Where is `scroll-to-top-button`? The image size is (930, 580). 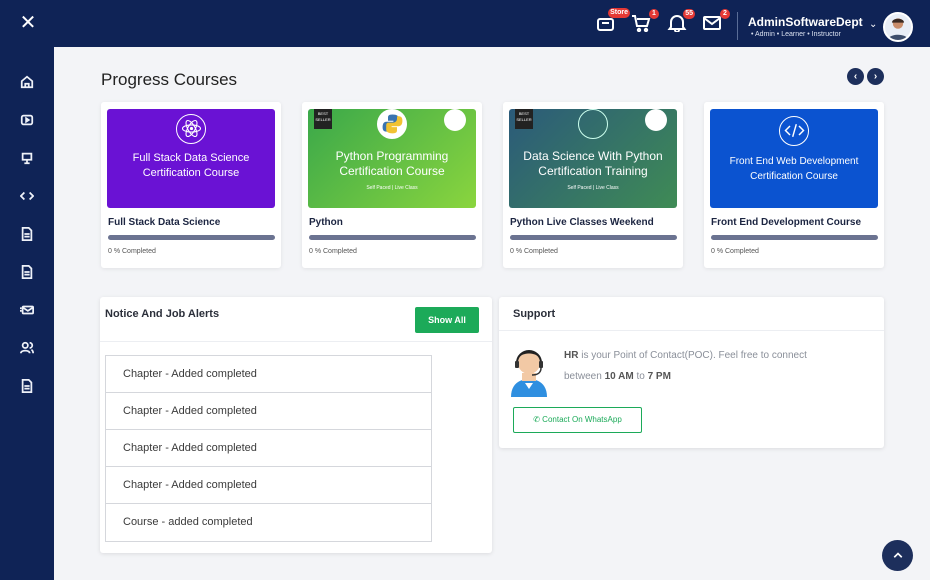 scroll-to-top-button is located at coordinates (897, 555).